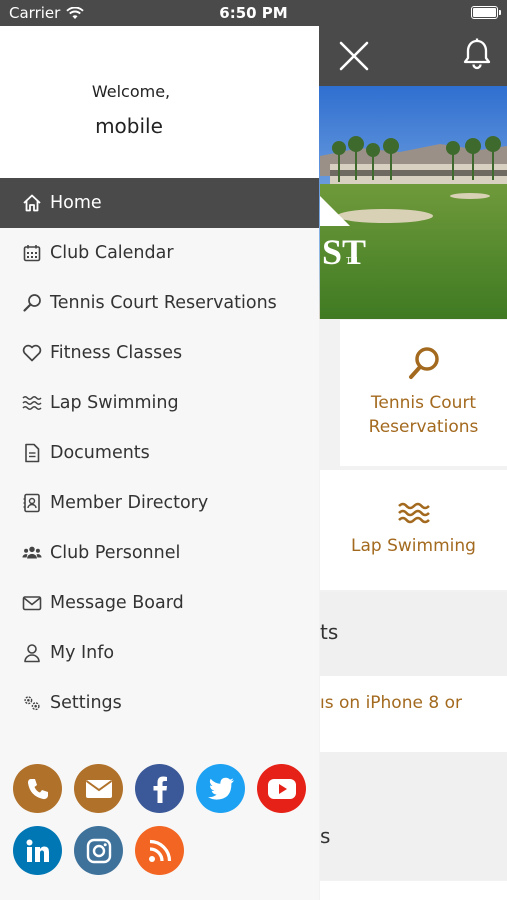  Describe the element at coordinates (32, 453) in the screenshot. I see `document-icon` at that location.